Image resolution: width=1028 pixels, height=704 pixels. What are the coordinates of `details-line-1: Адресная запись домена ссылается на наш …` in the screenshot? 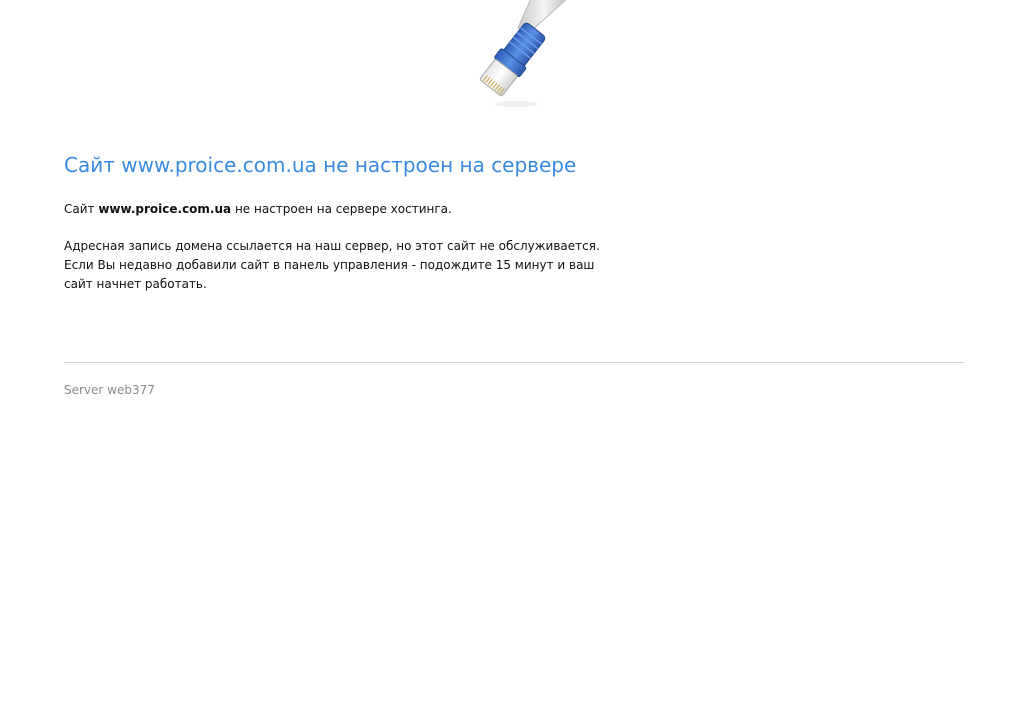 It's located at (332, 246).